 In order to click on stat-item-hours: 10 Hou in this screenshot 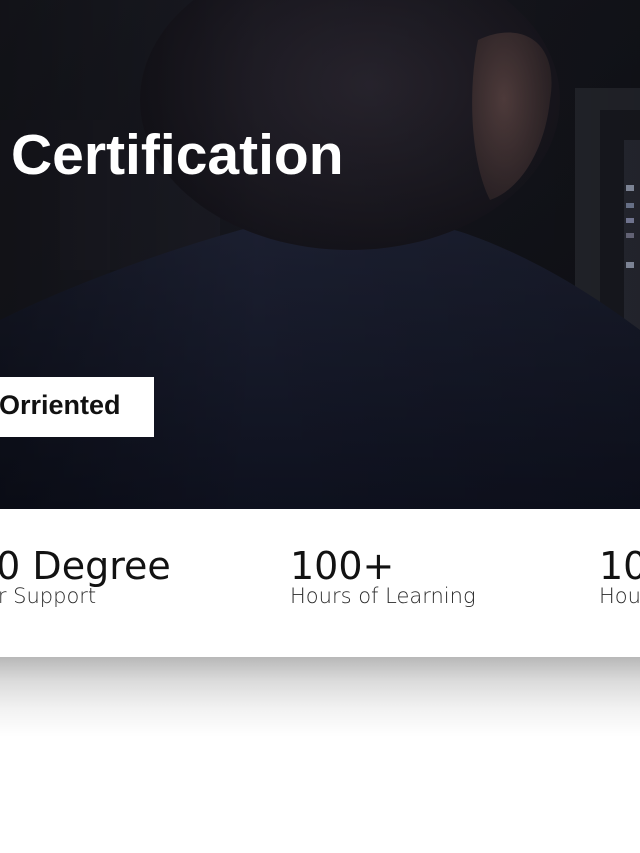, I will do `click(619, 576)`.